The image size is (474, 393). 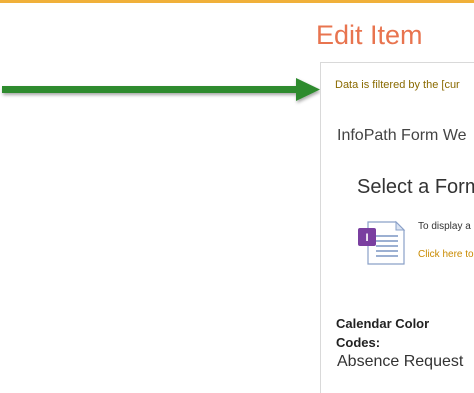 I want to click on filter-notice: Data is filtered by the [cur, so click(x=397, y=85).